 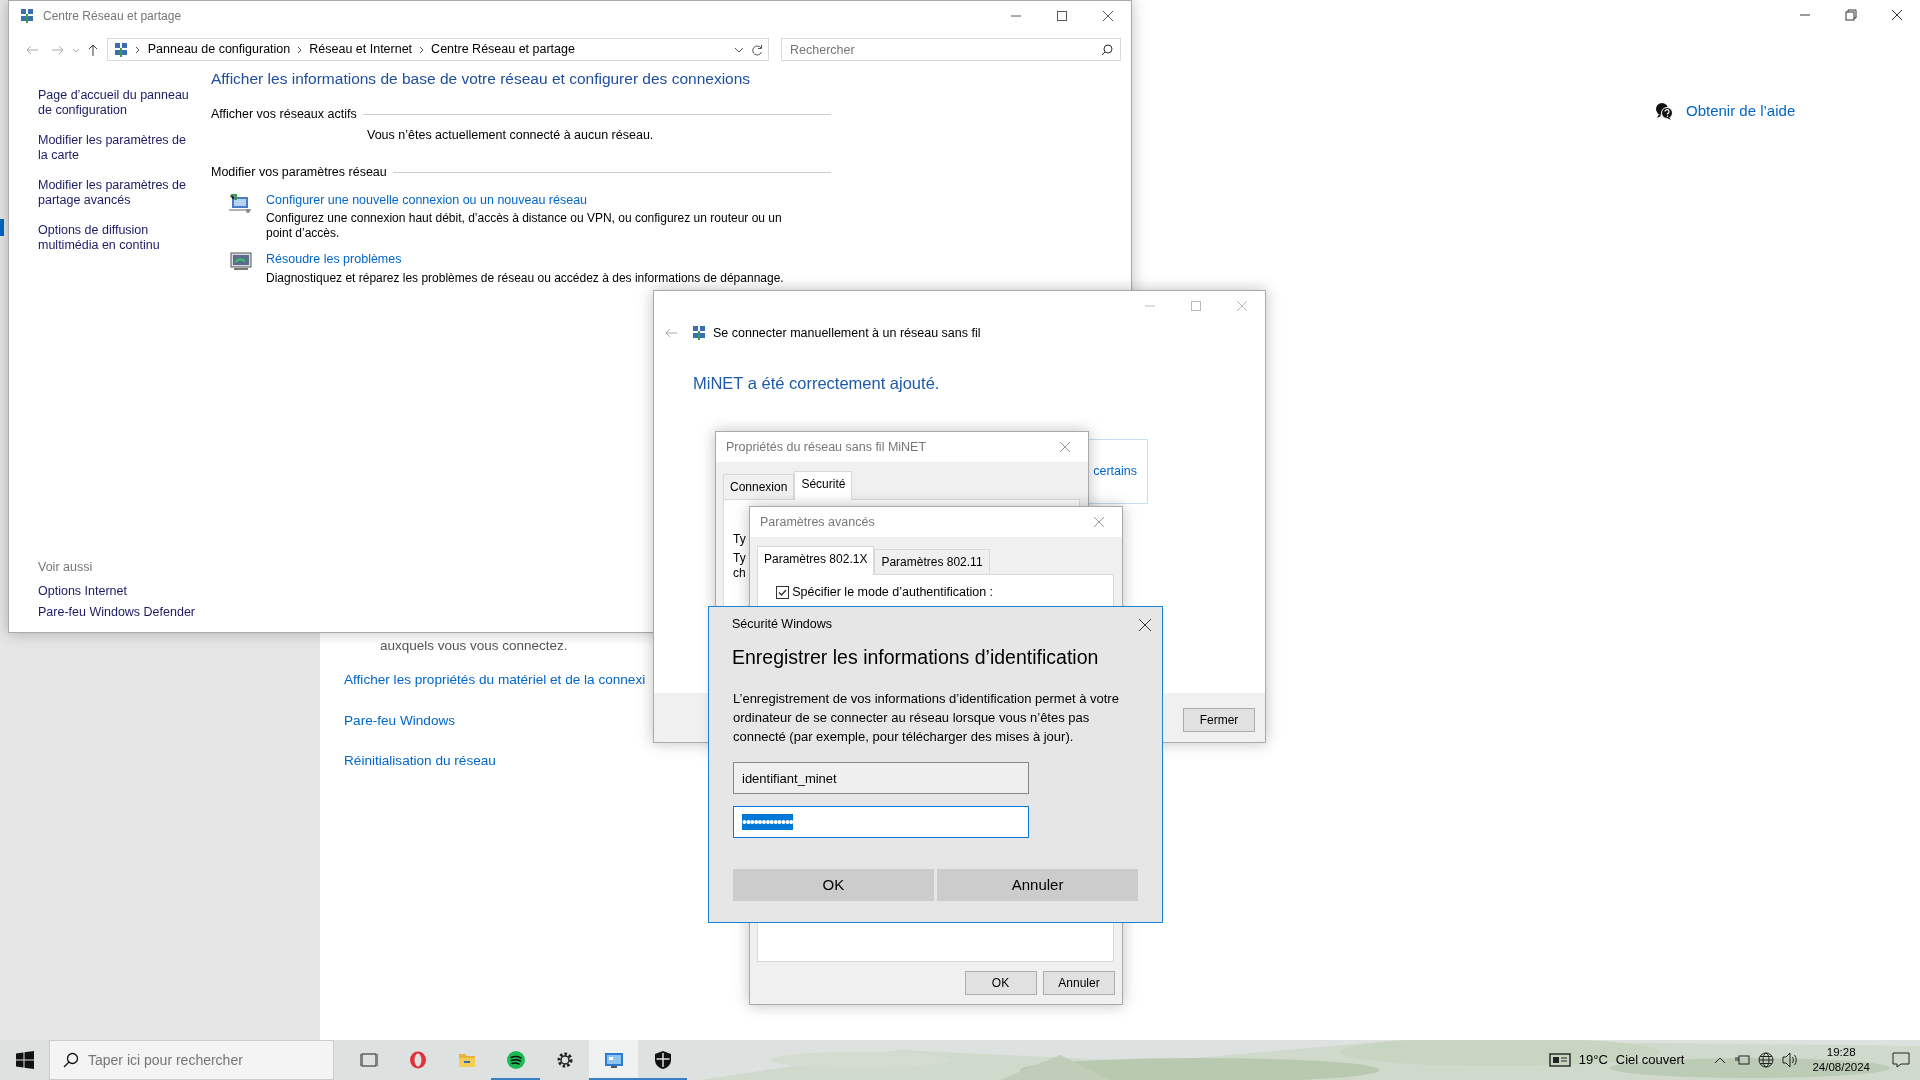 What do you see at coordinates (823, 485) in the screenshot?
I see `dialog-tab: Sécurité` at bounding box center [823, 485].